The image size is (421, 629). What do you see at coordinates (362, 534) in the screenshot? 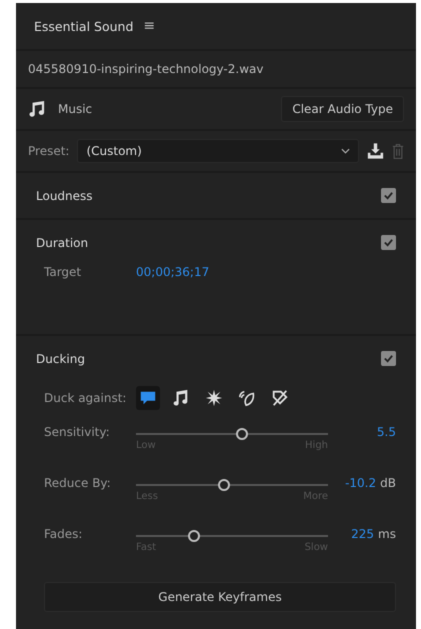
I see `slider-value: 225` at bounding box center [362, 534].